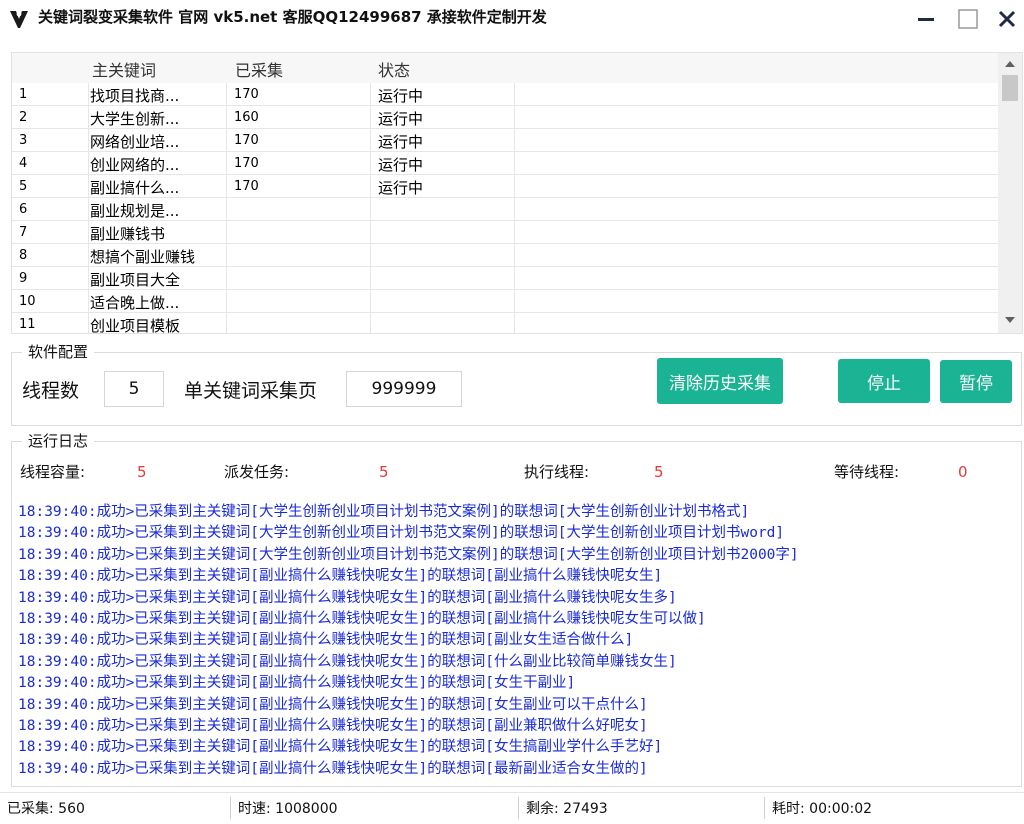 Image resolution: width=1024 pixels, height=824 pixels. What do you see at coordinates (516, 383) in the screenshot?
I see `config-group: 软件配置 线程数 5 单关键词采集页 999999 清除历史采集 停止 暂停` at bounding box center [516, 383].